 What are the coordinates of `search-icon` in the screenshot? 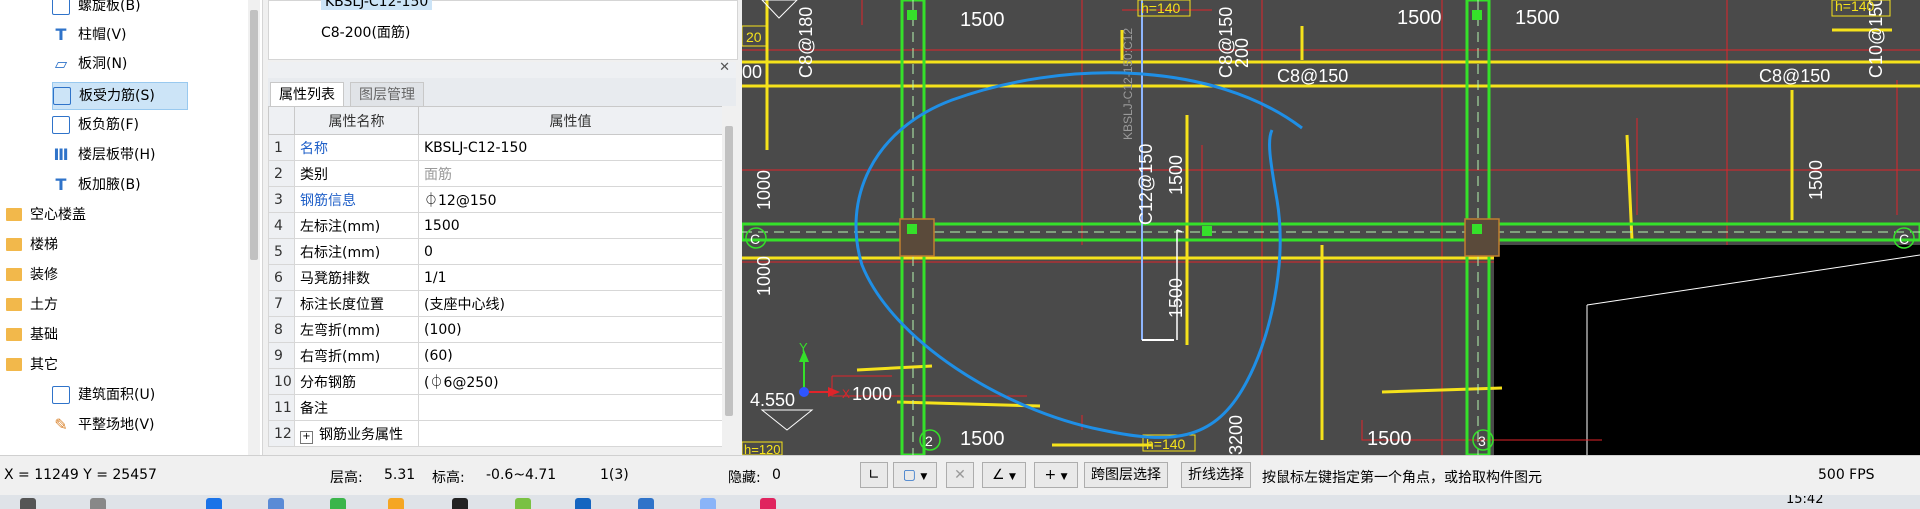 It's located at (98, 503).